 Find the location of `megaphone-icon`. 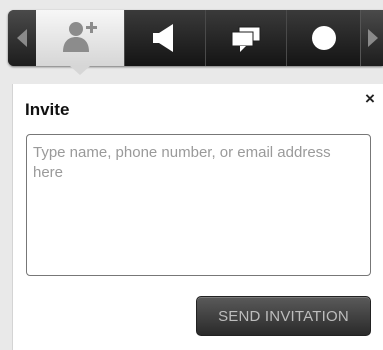

megaphone-icon is located at coordinates (163, 38).